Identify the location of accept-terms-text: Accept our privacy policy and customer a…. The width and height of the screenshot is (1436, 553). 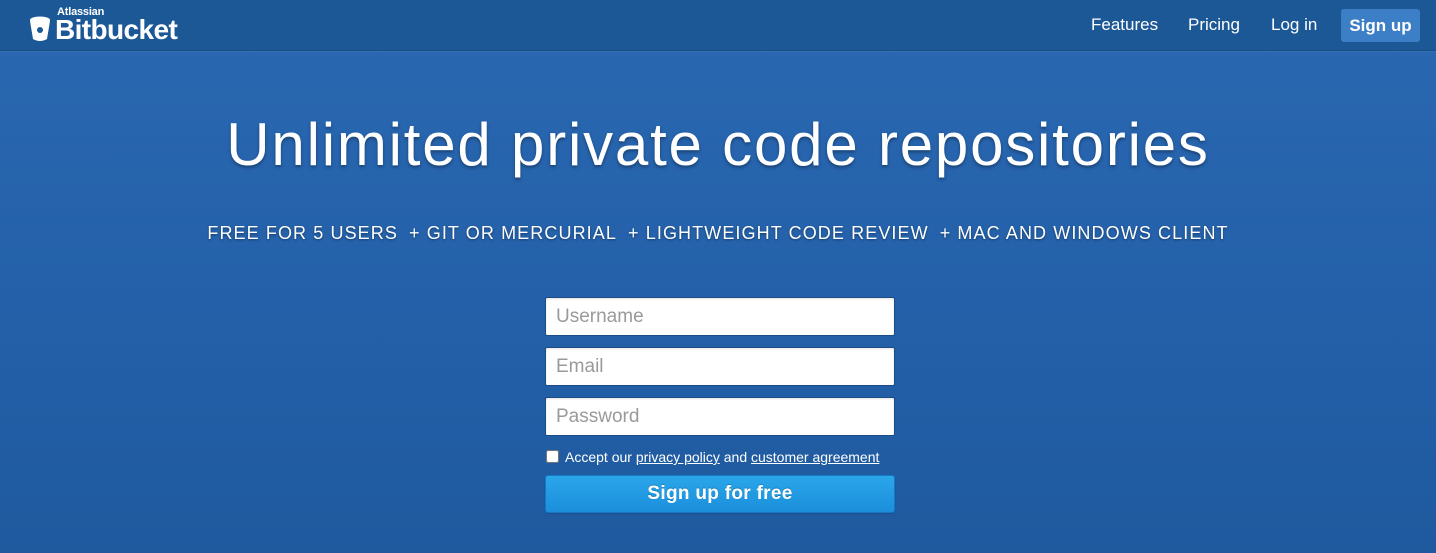
(722, 457).